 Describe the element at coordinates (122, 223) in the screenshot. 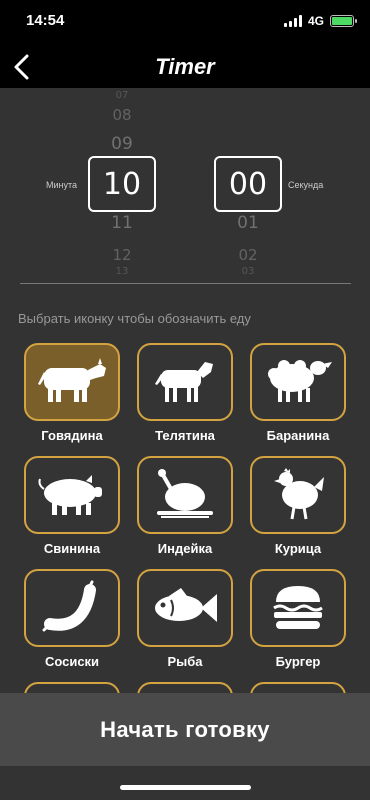

I see `wheel-number: 11` at that location.